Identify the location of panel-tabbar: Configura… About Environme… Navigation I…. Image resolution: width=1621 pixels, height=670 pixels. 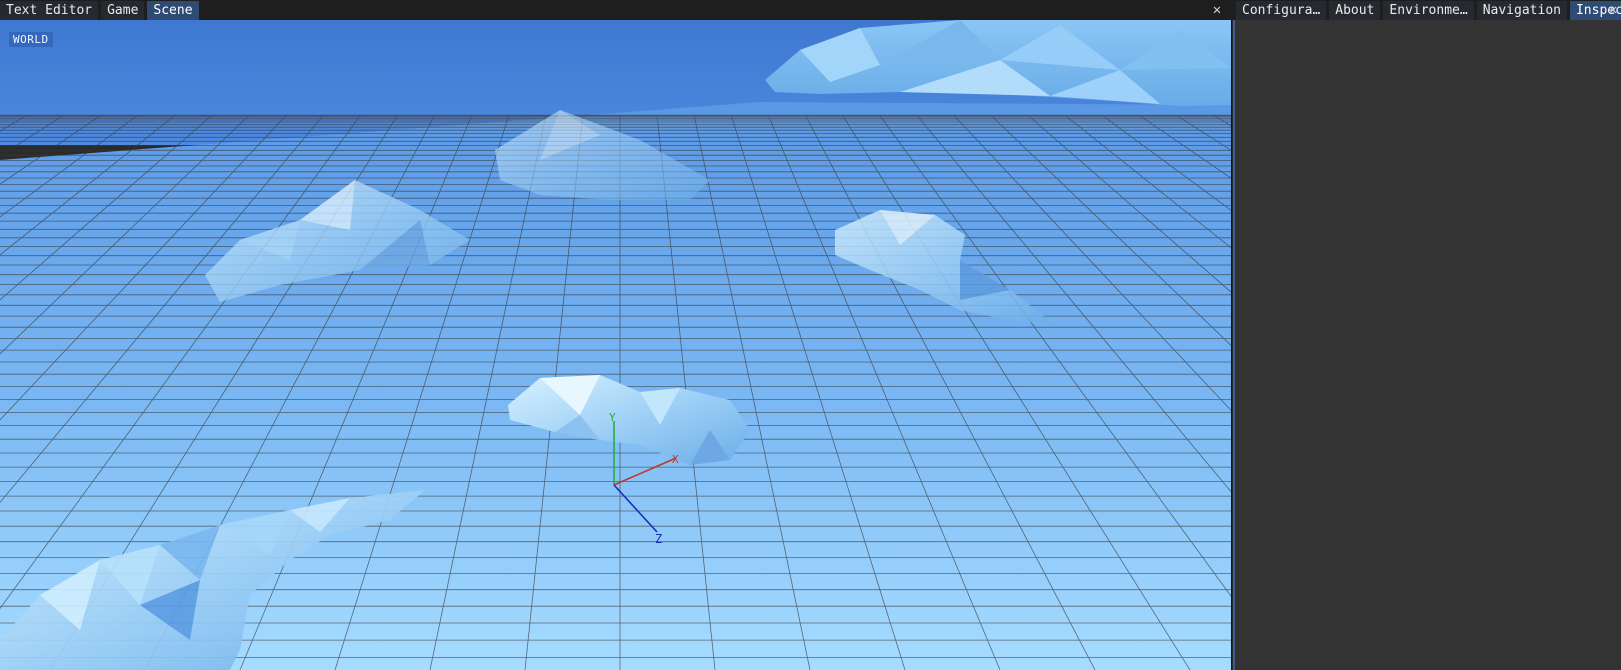
(1427, 10).